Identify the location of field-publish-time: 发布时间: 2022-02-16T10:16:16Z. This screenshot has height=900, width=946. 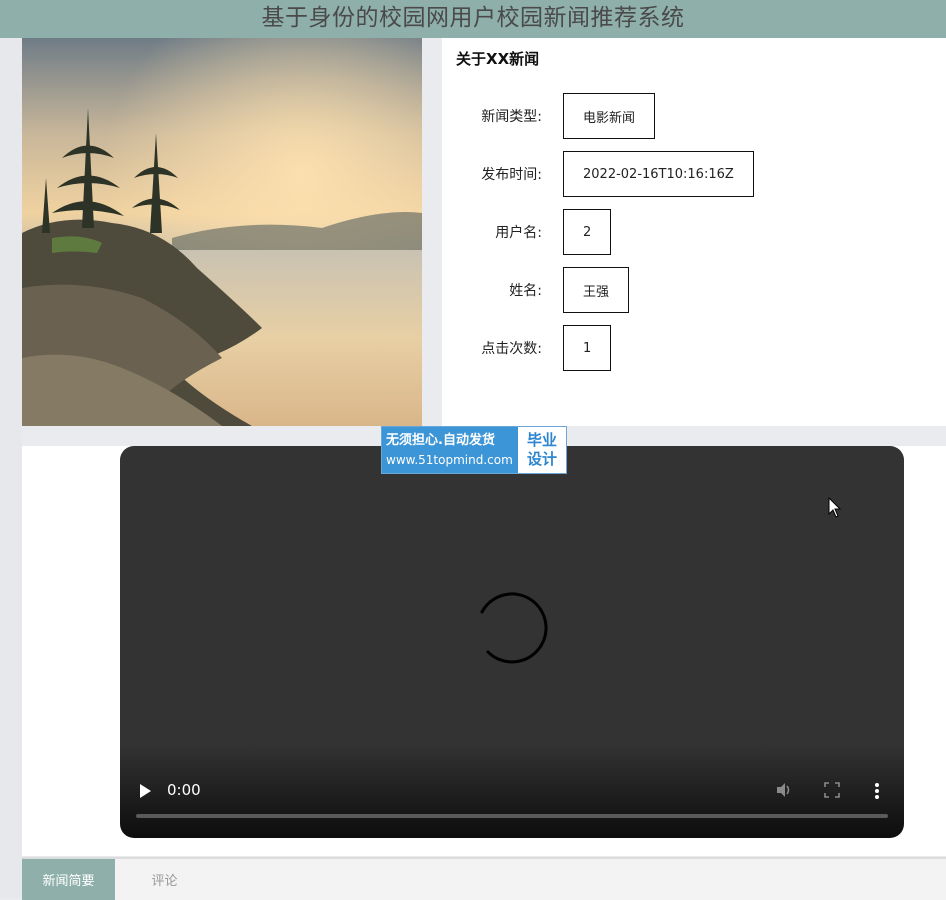
(598, 174).